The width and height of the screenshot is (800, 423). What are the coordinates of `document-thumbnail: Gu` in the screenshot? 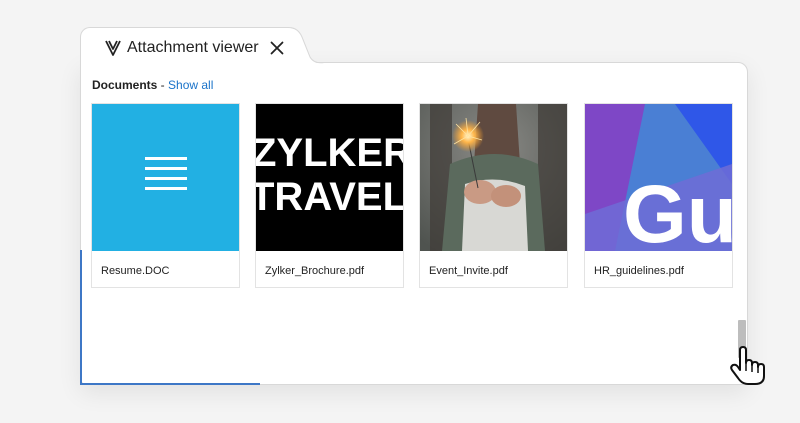 It's located at (658, 177).